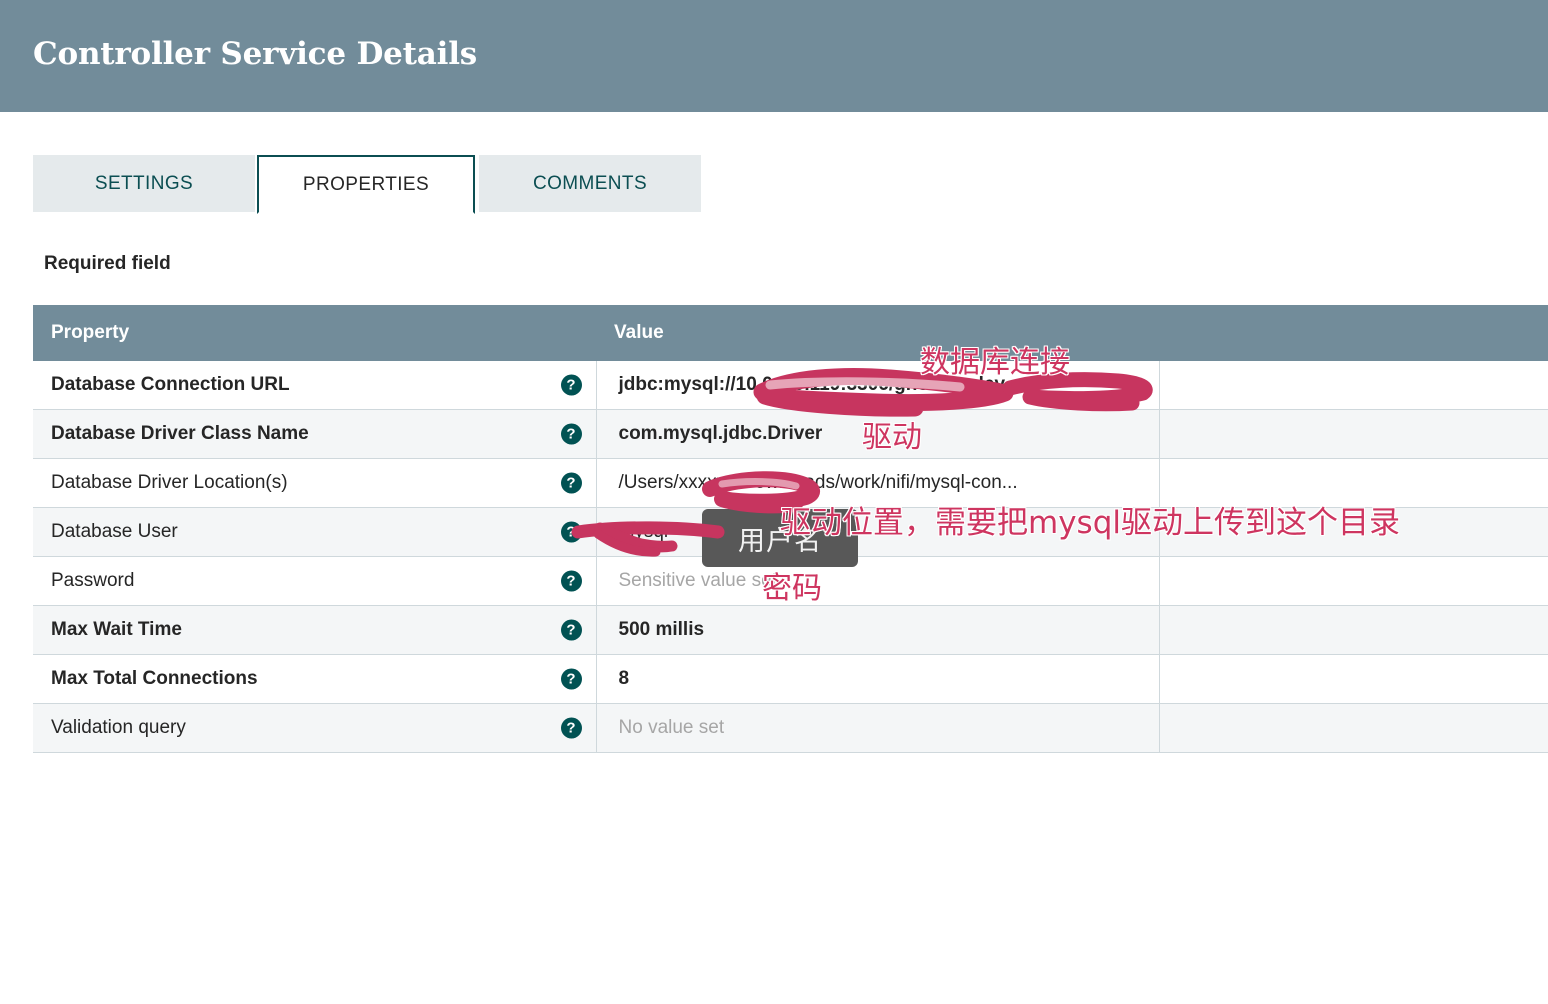  I want to click on property-value-cell: mysql, so click(878, 532).